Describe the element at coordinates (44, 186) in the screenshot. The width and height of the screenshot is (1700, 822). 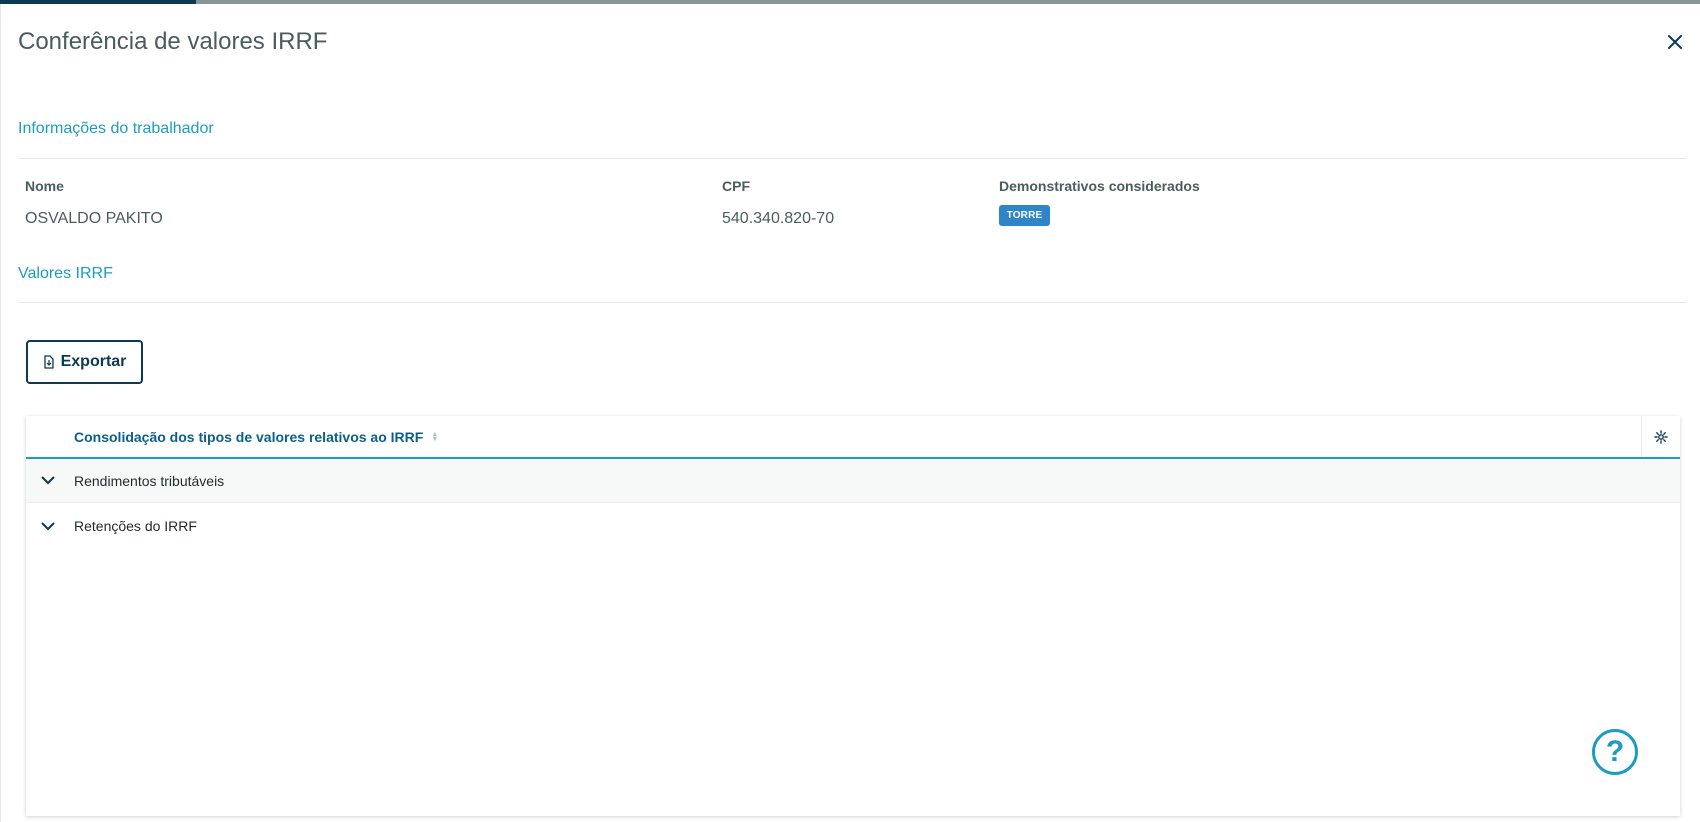
I see `name-label: Nome` at that location.